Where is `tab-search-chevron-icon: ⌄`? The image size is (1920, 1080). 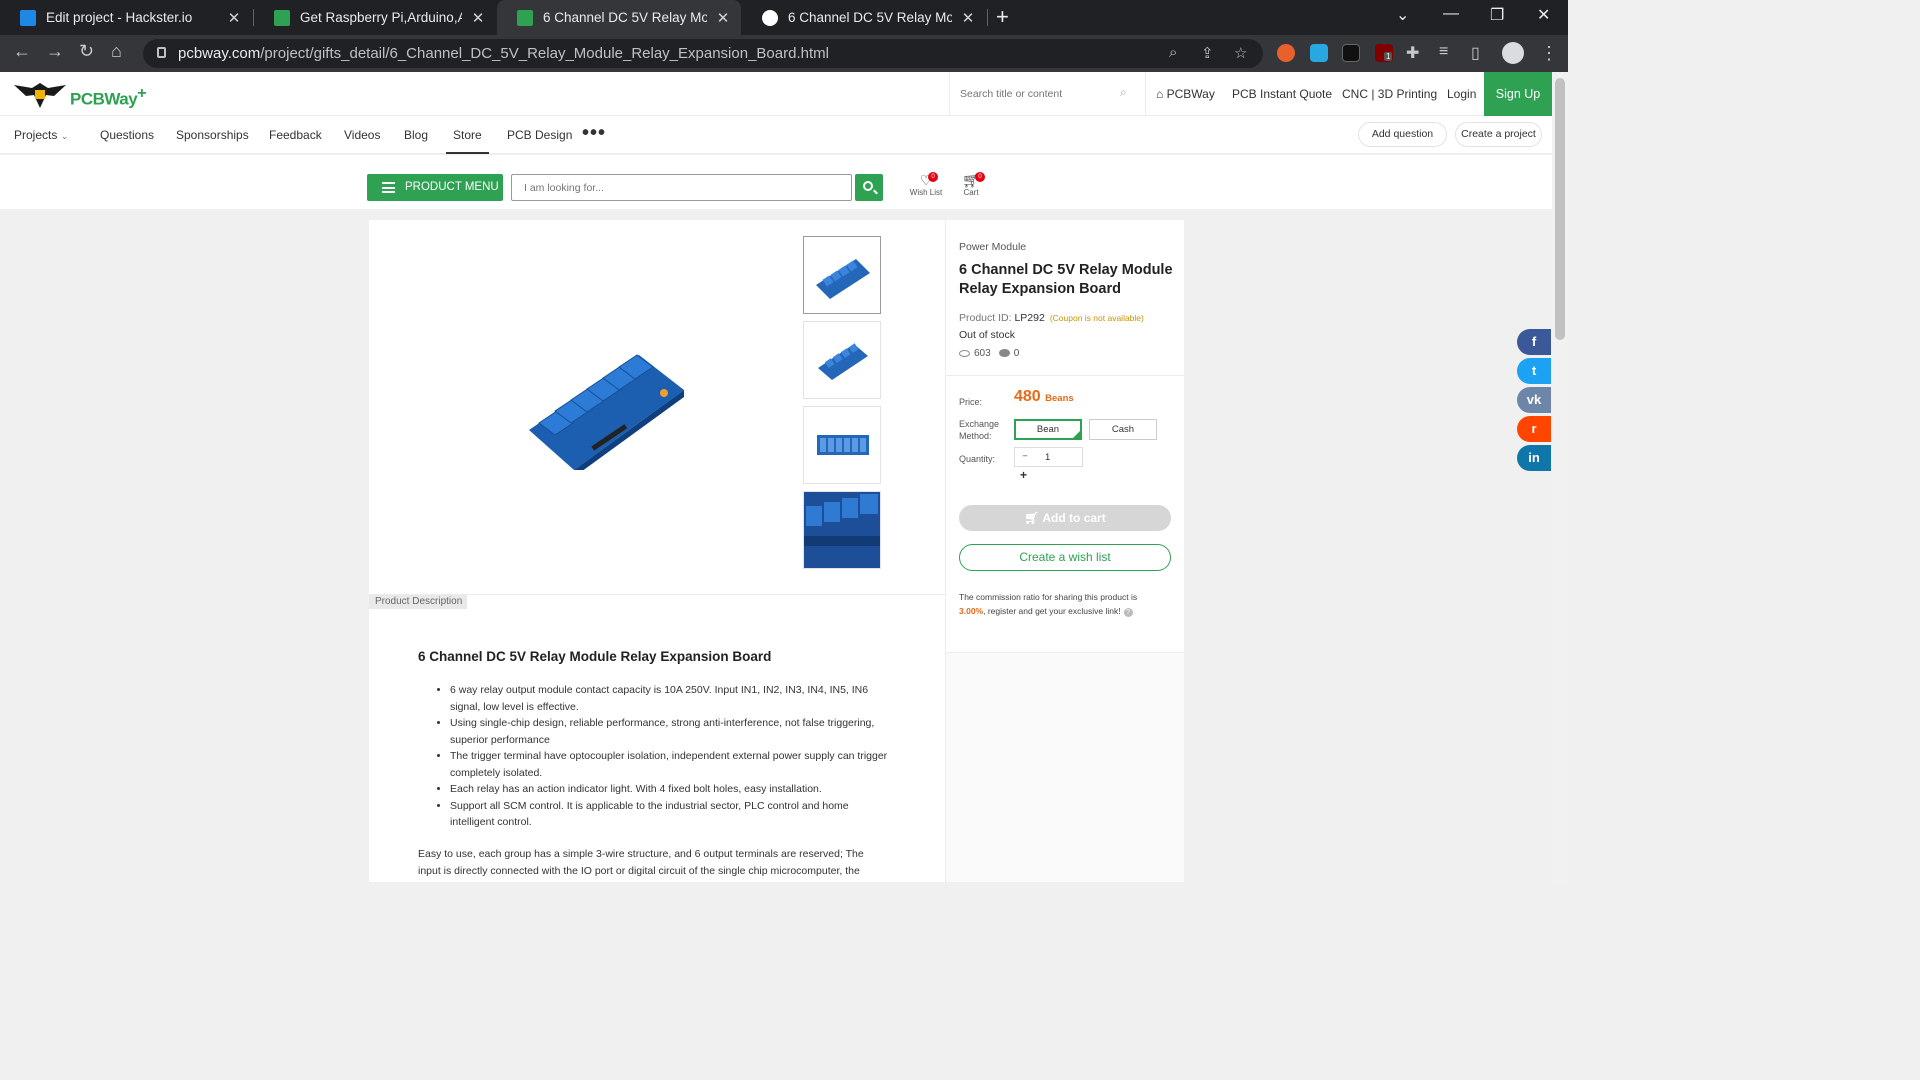
tab-search-chevron-icon: ⌄ is located at coordinates (1402, 15).